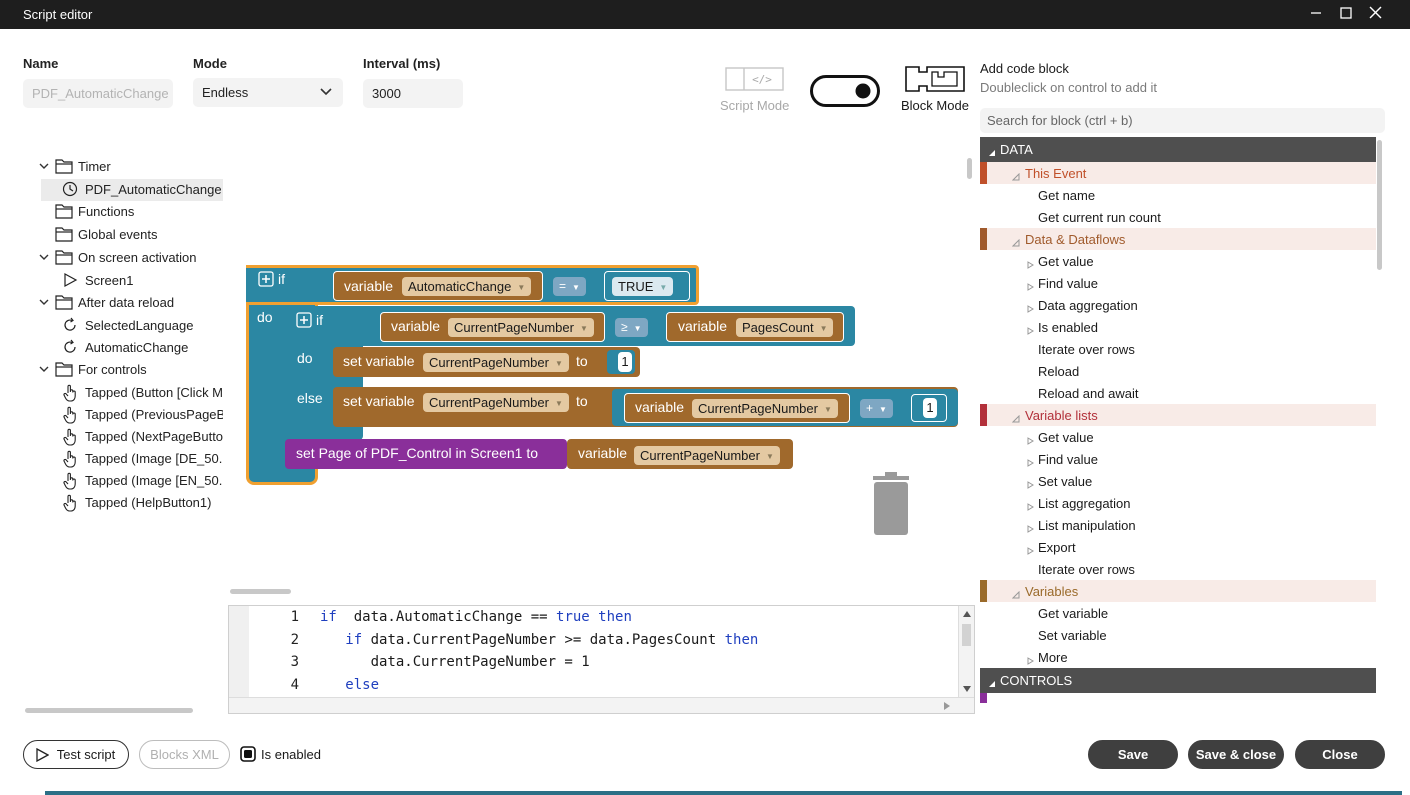 This screenshot has width=1410, height=795. I want to click on palette-item: Get current run count, so click(1178, 217).